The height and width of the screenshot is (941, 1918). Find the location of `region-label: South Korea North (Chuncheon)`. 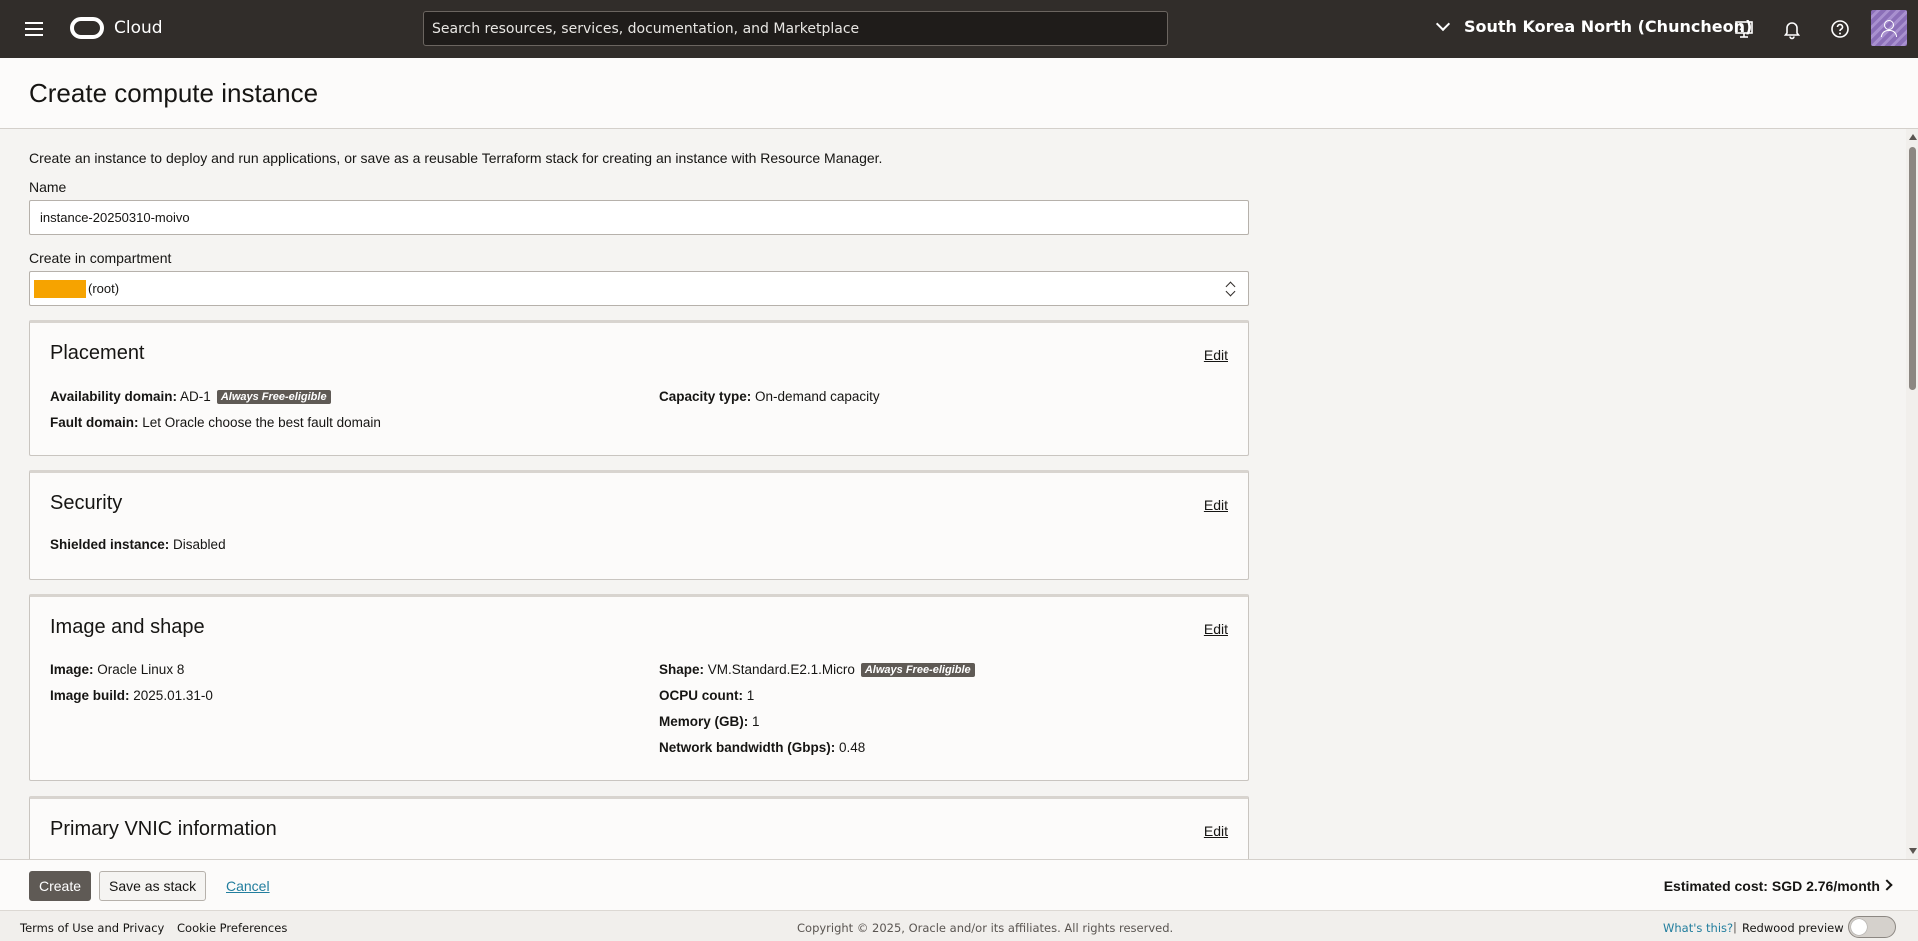

region-label: South Korea North (Chuncheon) is located at coordinates (1608, 26).